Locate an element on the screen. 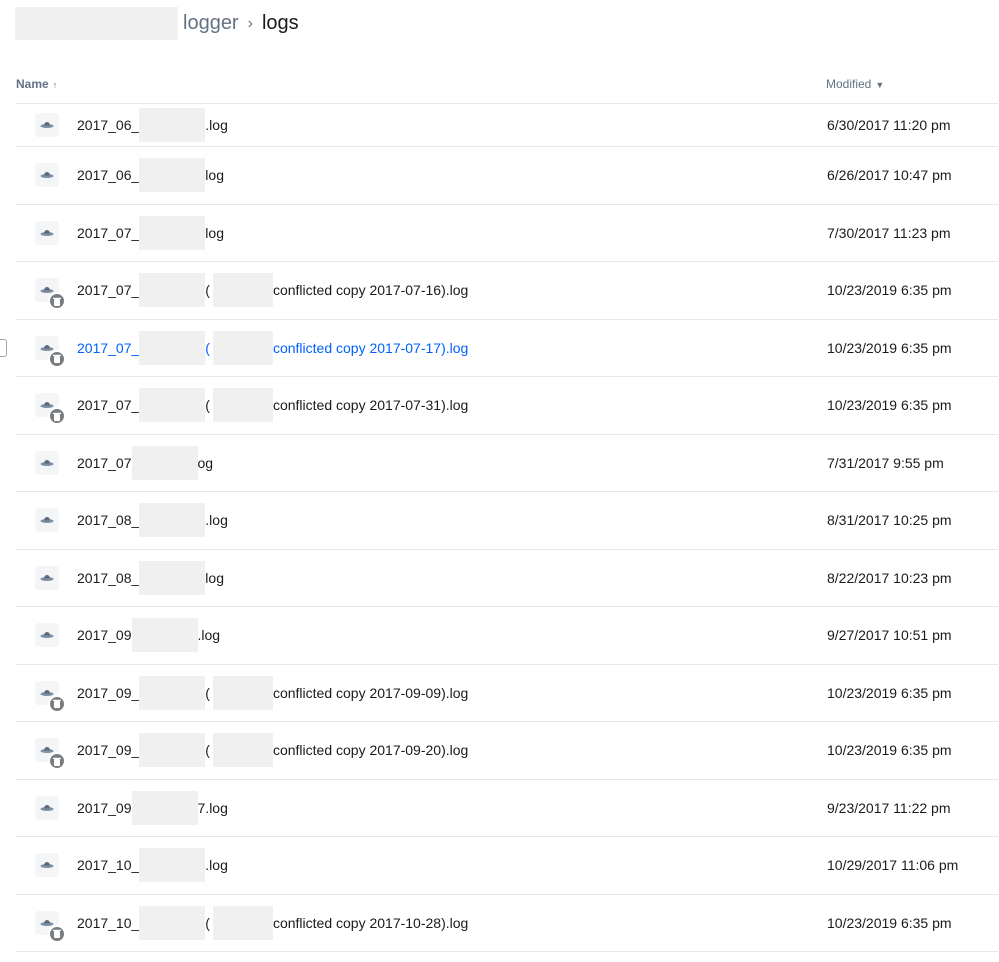 This screenshot has height=962, width=999. file-name: 2017_06_ .log is located at coordinates (152, 124).